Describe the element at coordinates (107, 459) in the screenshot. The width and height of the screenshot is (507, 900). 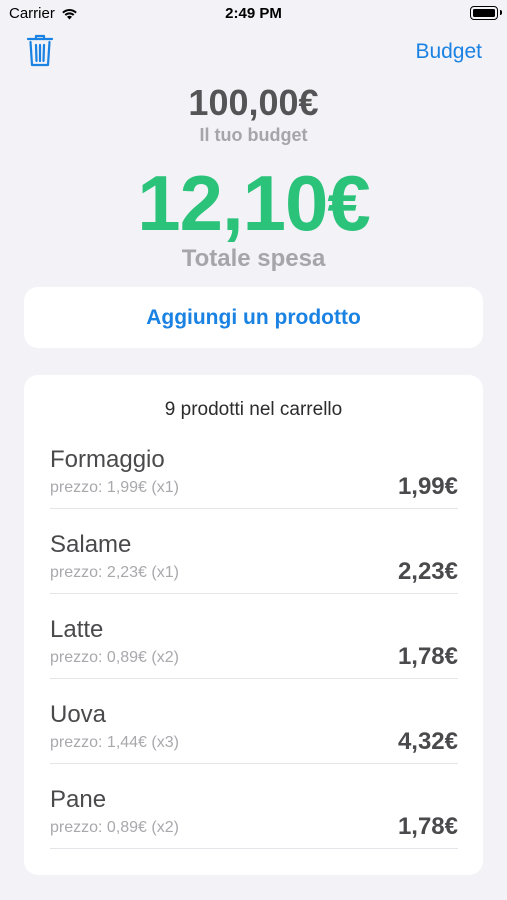
I see `item-name: Formaggio` at that location.